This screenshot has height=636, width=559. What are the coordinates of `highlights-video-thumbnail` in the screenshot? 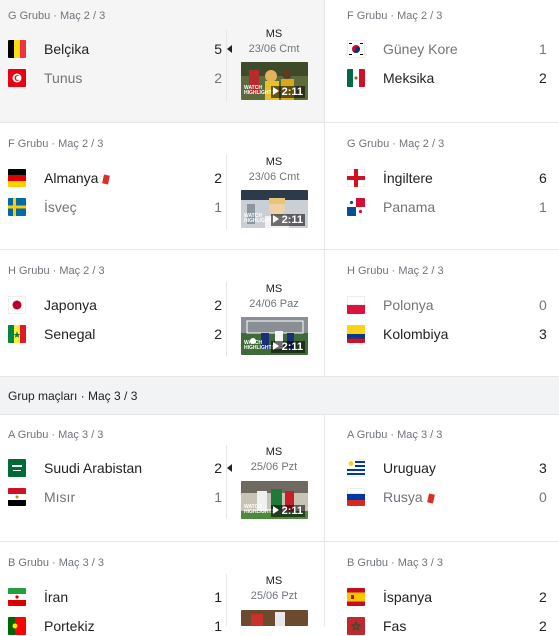 It's located at (274, 618).